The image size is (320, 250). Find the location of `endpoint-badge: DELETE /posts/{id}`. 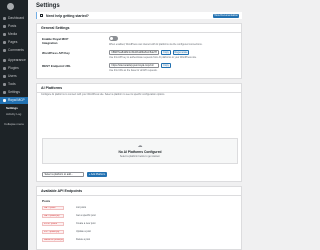

endpoint-badge: DELETE /posts/{id} is located at coordinates (53, 240).